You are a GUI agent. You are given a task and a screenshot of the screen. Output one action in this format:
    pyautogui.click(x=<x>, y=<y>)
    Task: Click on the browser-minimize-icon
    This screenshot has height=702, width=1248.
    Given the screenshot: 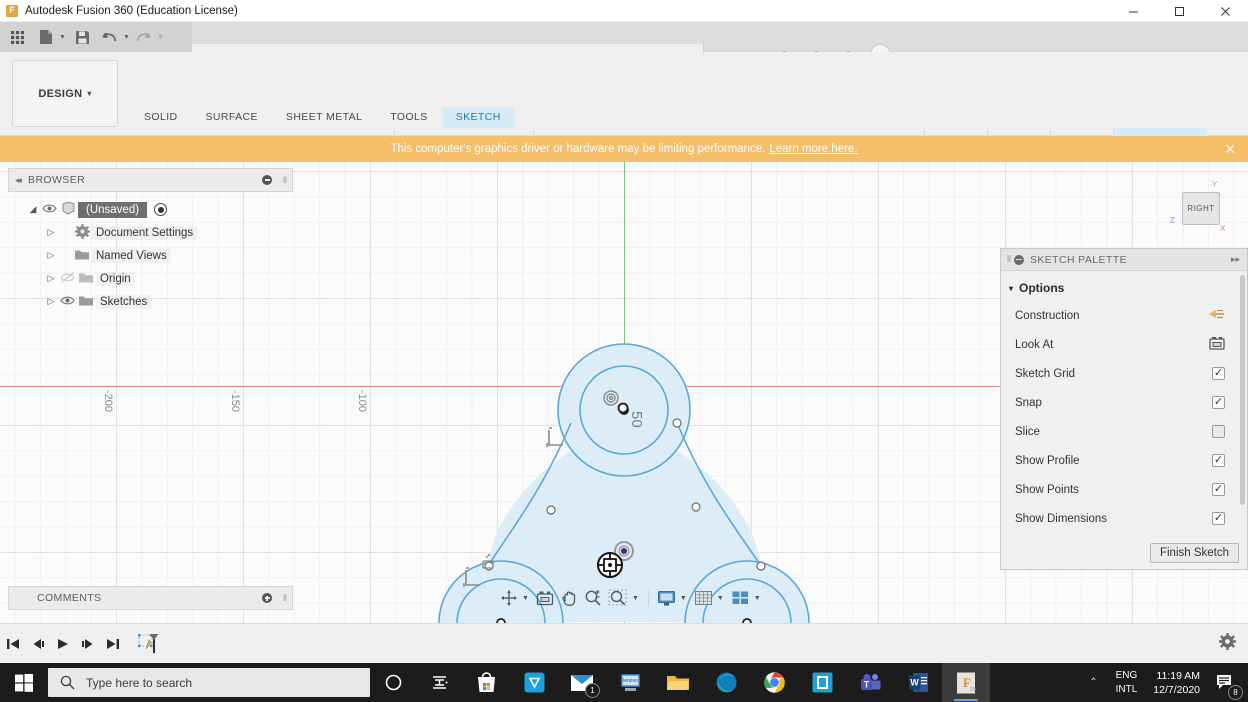 What is the action you would take?
    pyautogui.click(x=267, y=180)
    